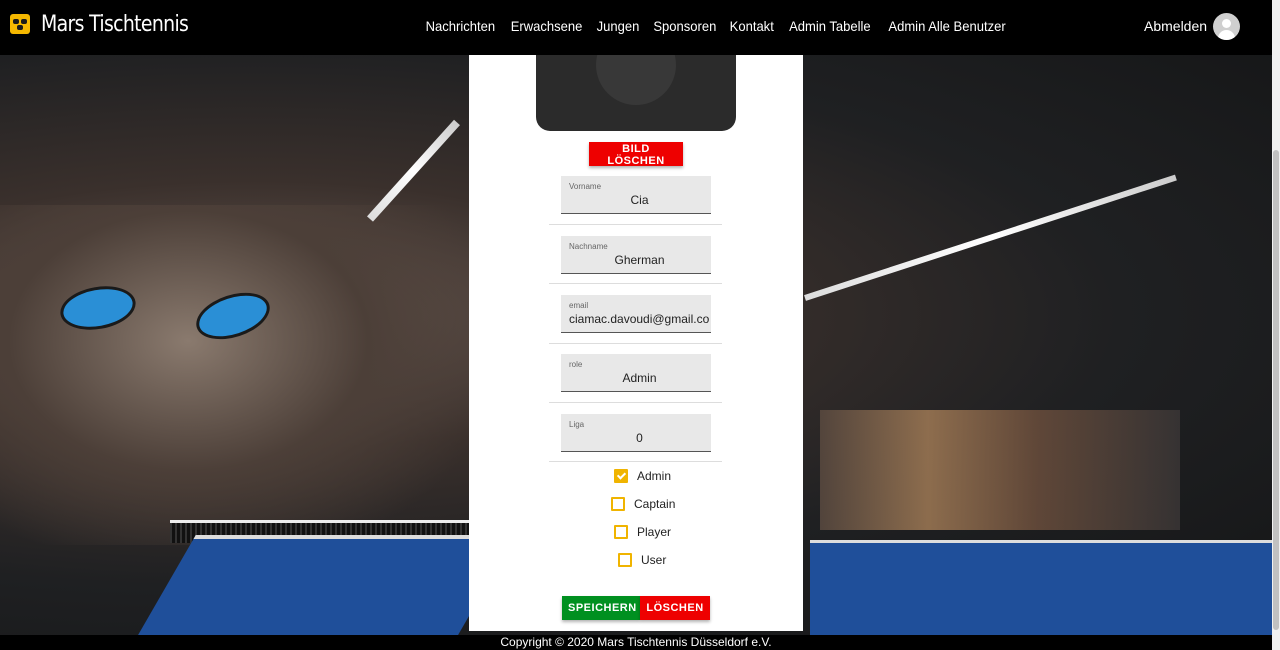 This screenshot has width=1280, height=650. What do you see at coordinates (20, 24) in the screenshot?
I see `ping-pong-logo-icon` at bounding box center [20, 24].